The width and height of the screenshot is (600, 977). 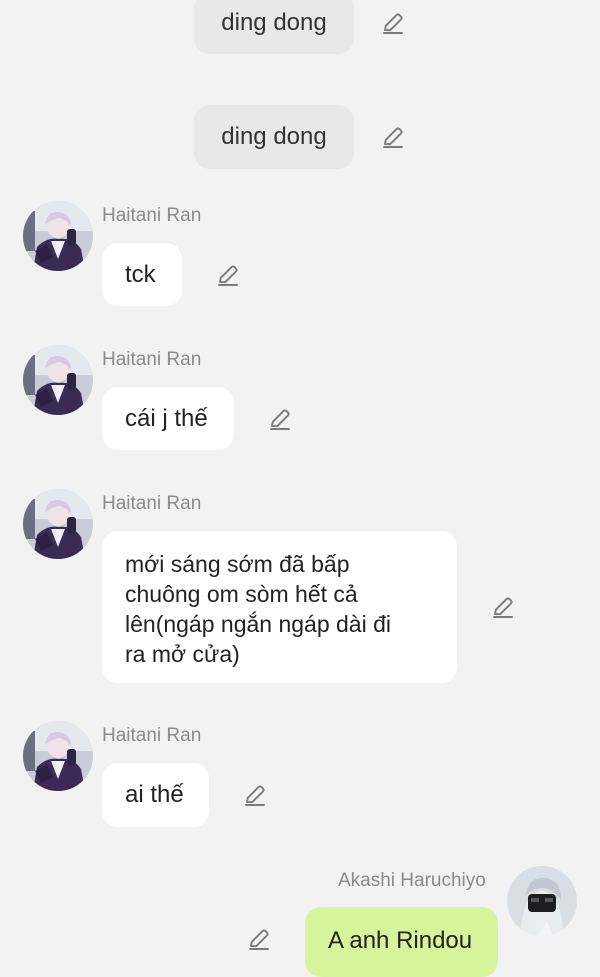 I want to click on message-text: tck, so click(x=140, y=274).